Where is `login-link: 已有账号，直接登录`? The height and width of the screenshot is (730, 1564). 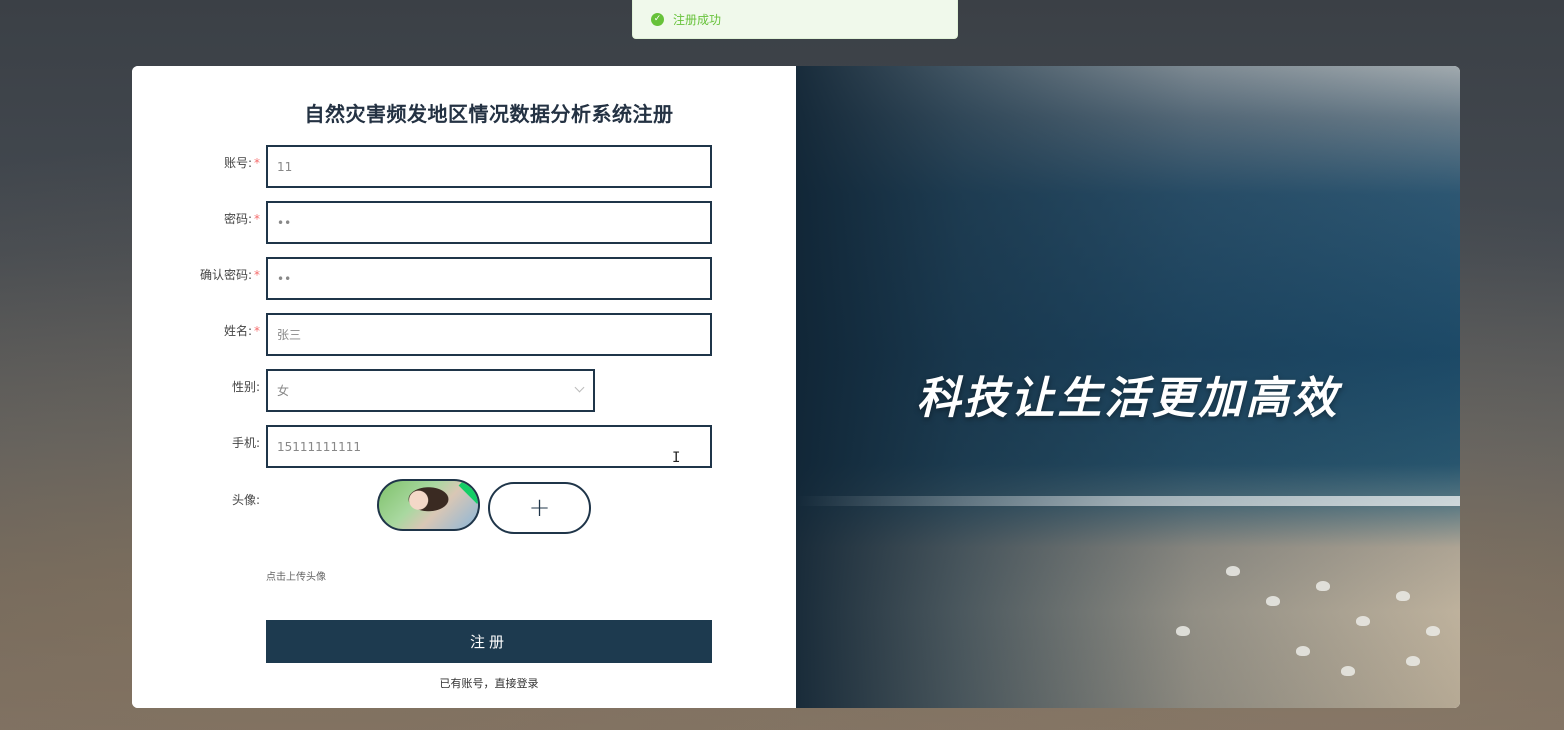
login-link: 已有账号，直接登录 is located at coordinates (489, 683).